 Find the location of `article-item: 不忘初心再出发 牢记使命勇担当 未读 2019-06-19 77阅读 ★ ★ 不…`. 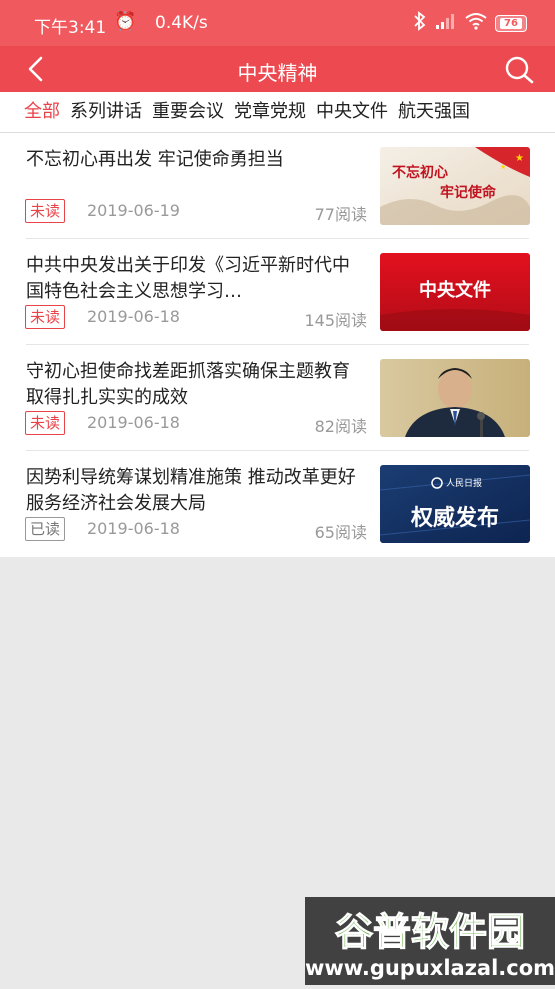

article-item: 不忘初心再出发 牢记使命勇担当 未读 2019-06-19 77阅读 ★ ★ 不… is located at coordinates (277, 186).